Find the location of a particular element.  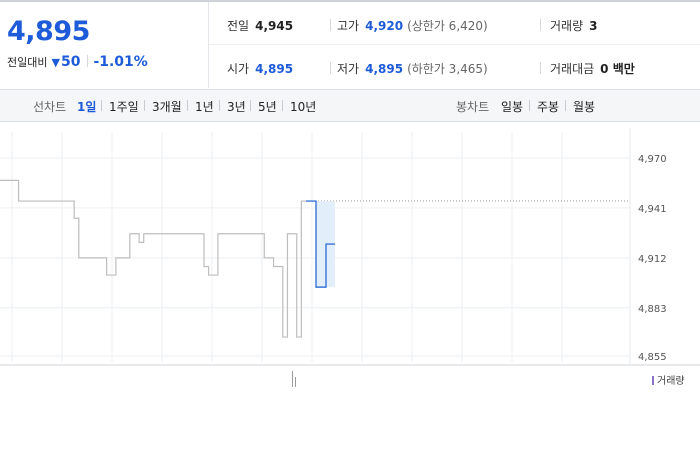

y-tick-label: 4,855 is located at coordinates (652, 357).